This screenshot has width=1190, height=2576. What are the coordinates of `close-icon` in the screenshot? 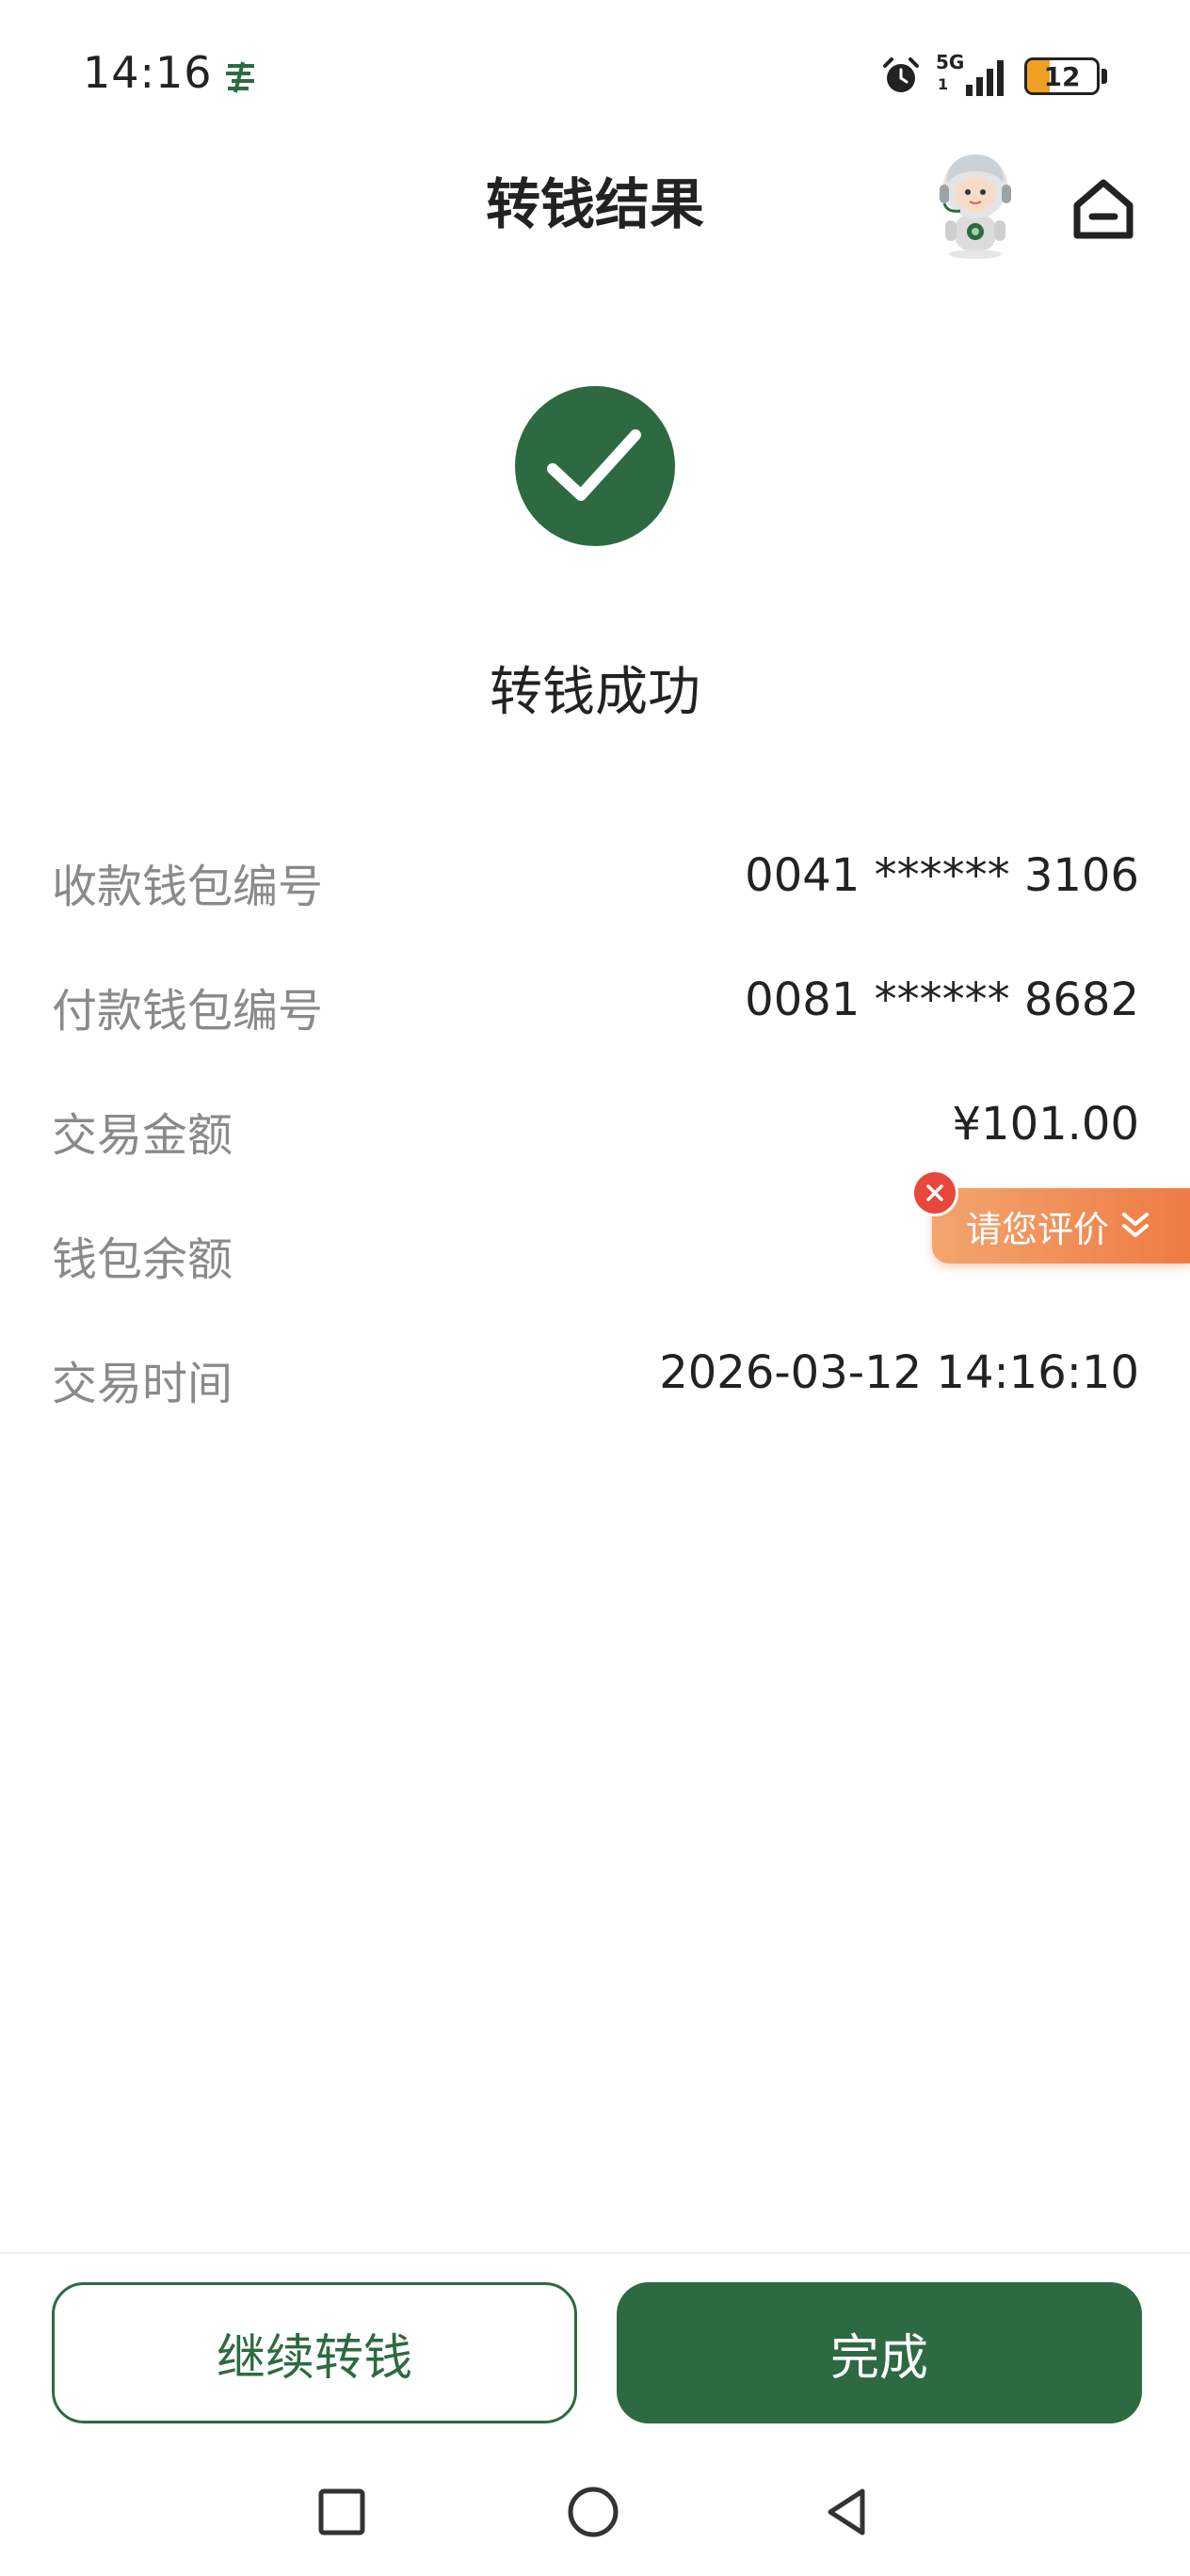 It's located at (934, 1192).